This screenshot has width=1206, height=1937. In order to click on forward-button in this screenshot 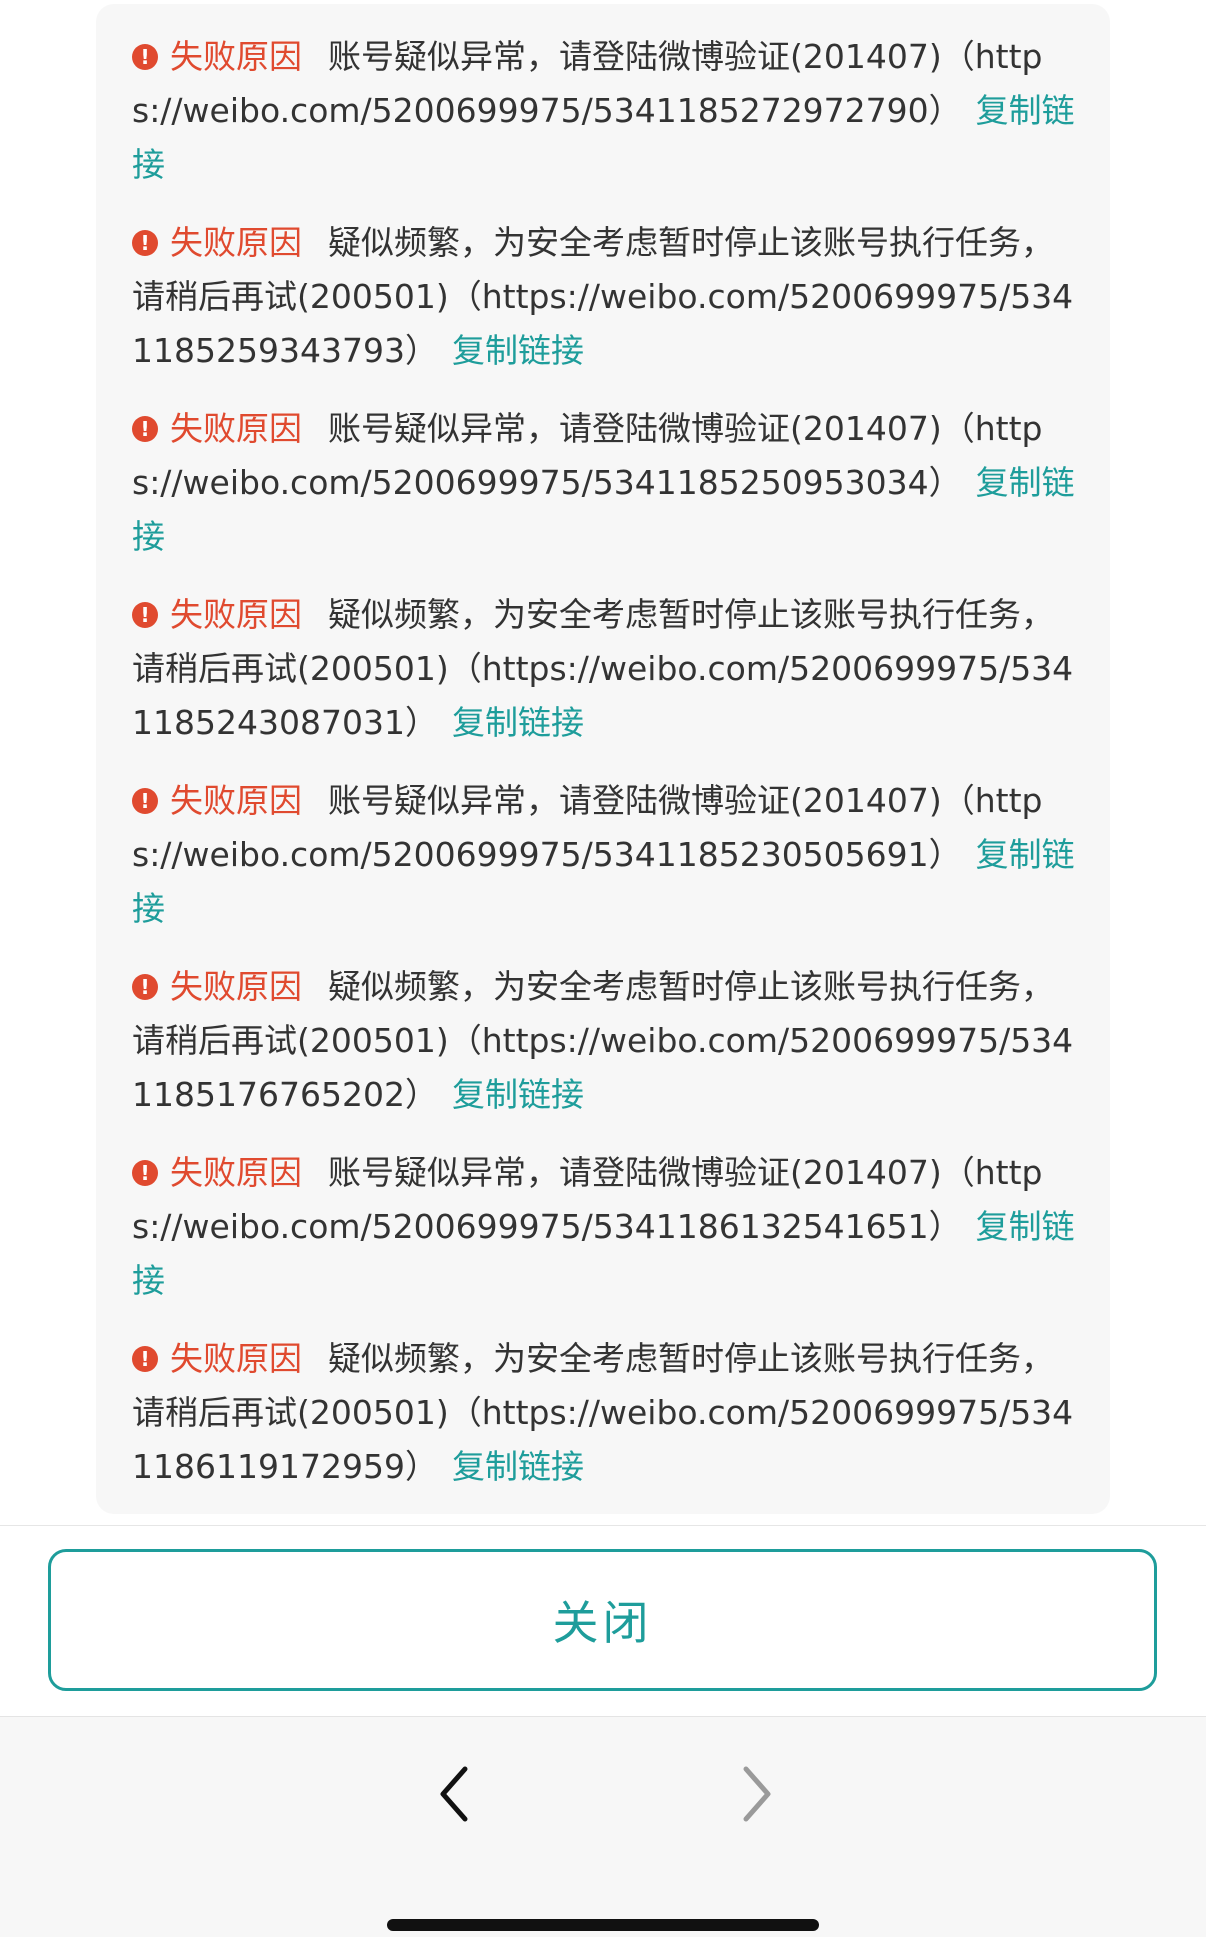, I will do `click(756, 1794)`.